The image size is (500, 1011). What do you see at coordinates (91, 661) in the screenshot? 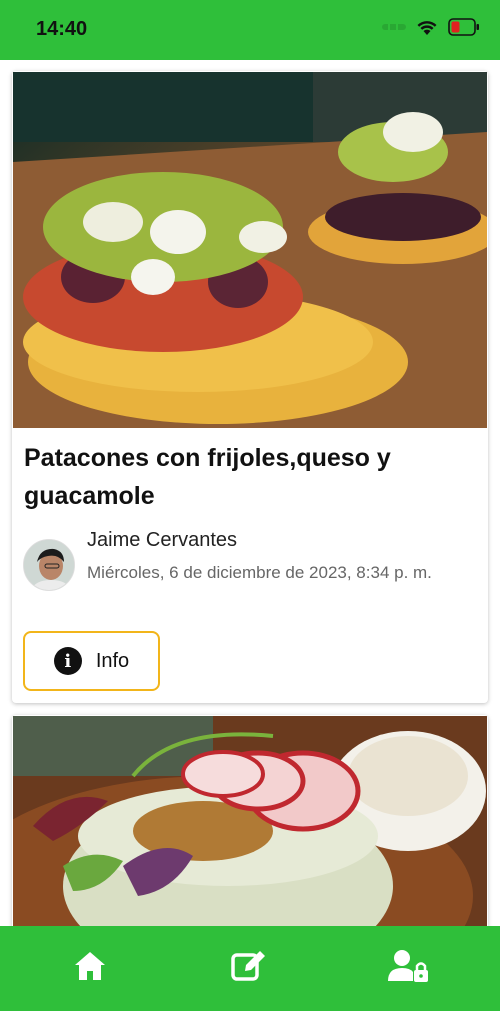
I see `info-button: i Info` at bounding box center [91, 661].